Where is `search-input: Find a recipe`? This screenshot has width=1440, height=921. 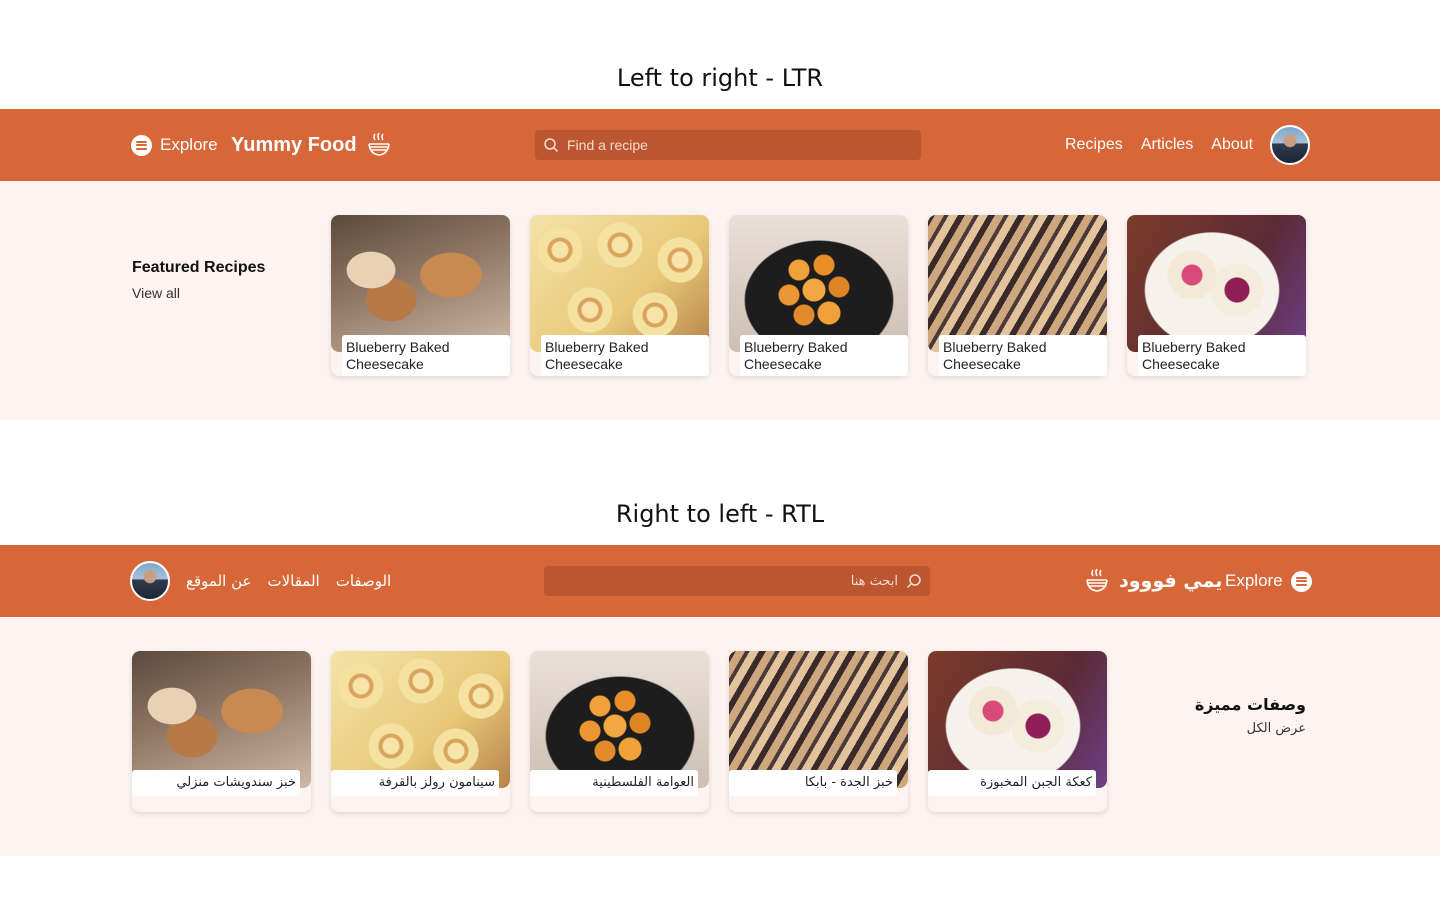
search-input: Find a recipe is located at coordinates (728, 145).